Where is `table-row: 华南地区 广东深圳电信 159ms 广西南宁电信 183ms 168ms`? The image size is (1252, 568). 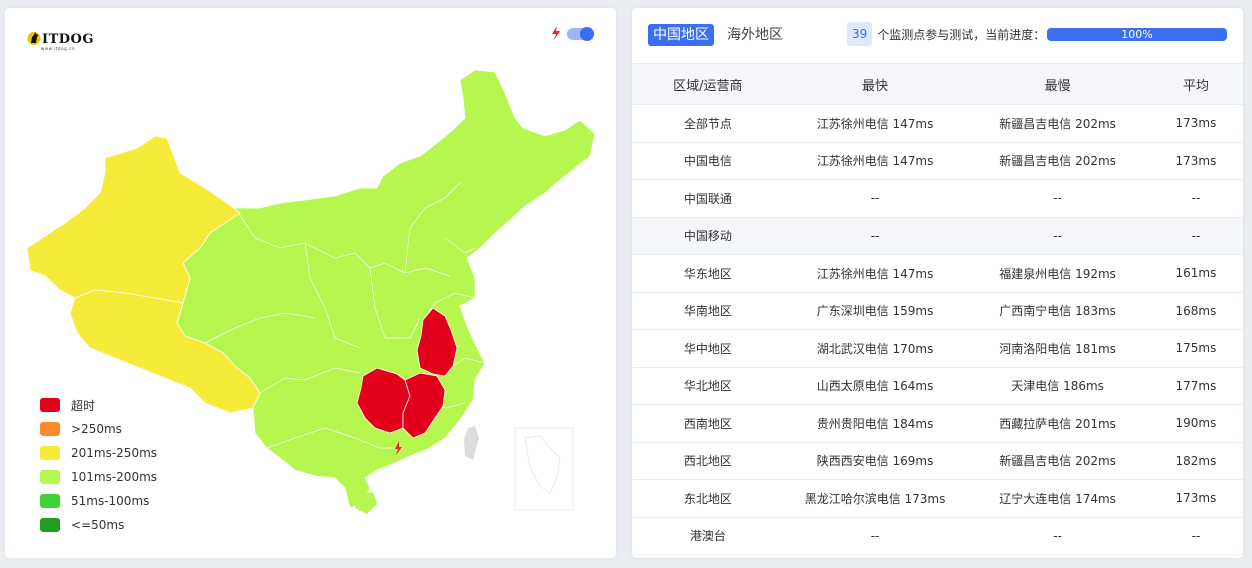 table-row: 华南地区 广东深圳电信 159ms 广西南宁电信 183ms 168ms is located at coordinates (937, 311).